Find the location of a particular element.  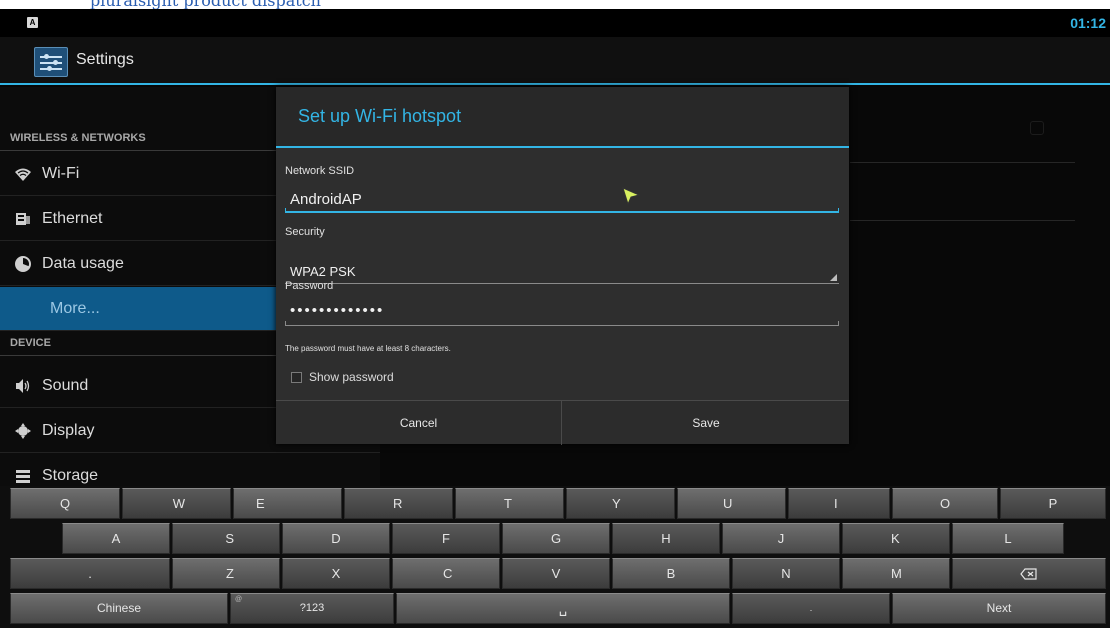

security-dropdown: WPA2 PSK is located at coordinates (562, 273).